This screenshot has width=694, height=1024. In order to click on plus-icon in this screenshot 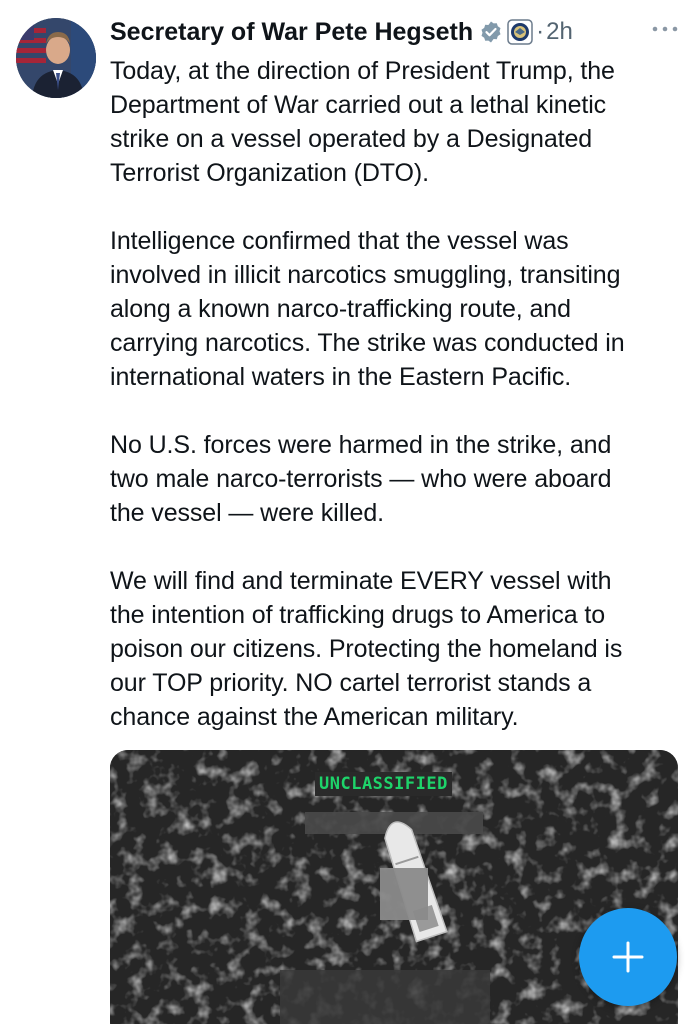, I will do `click(628, 957)`.